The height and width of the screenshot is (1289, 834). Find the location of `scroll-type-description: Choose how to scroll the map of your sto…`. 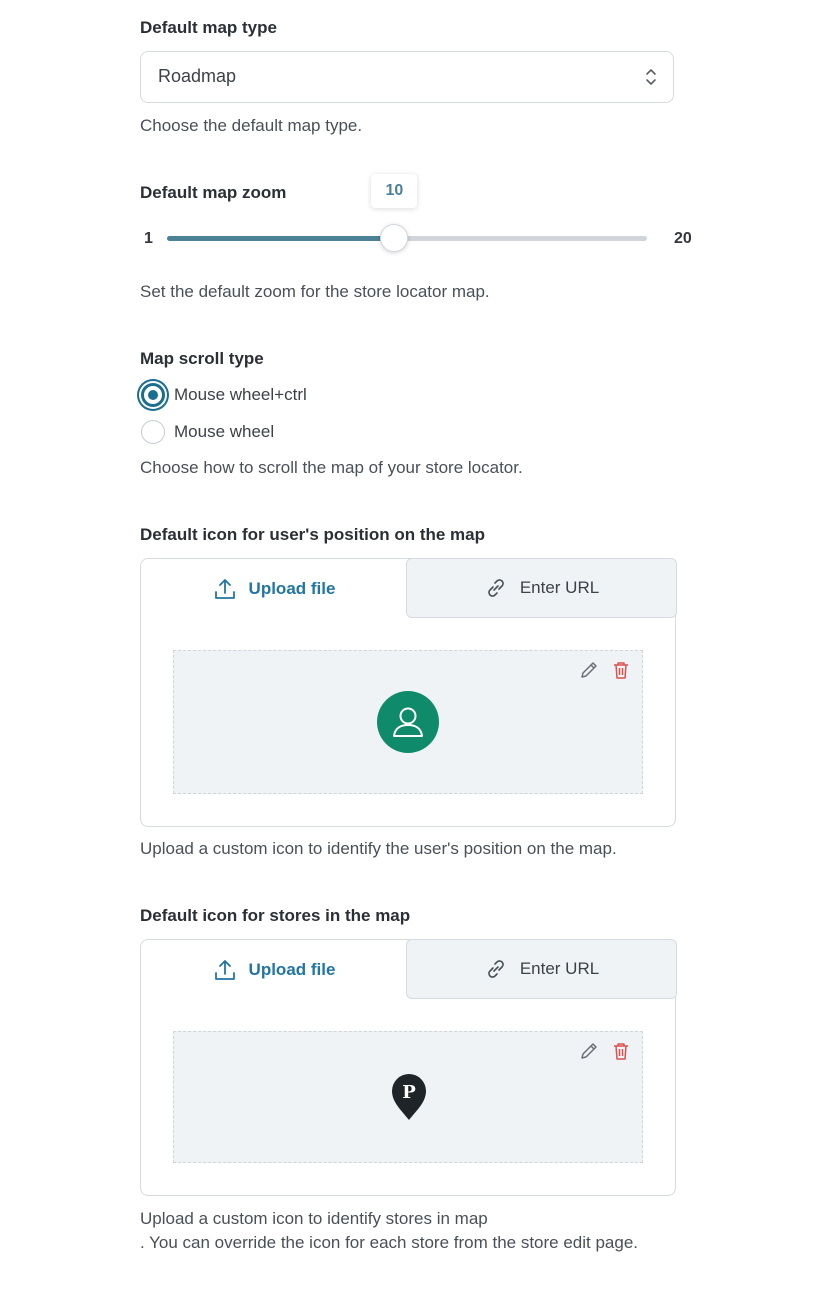

scroll-type-description: Choose how to scroll the map of your sto… is located at coordinates (331, 467).